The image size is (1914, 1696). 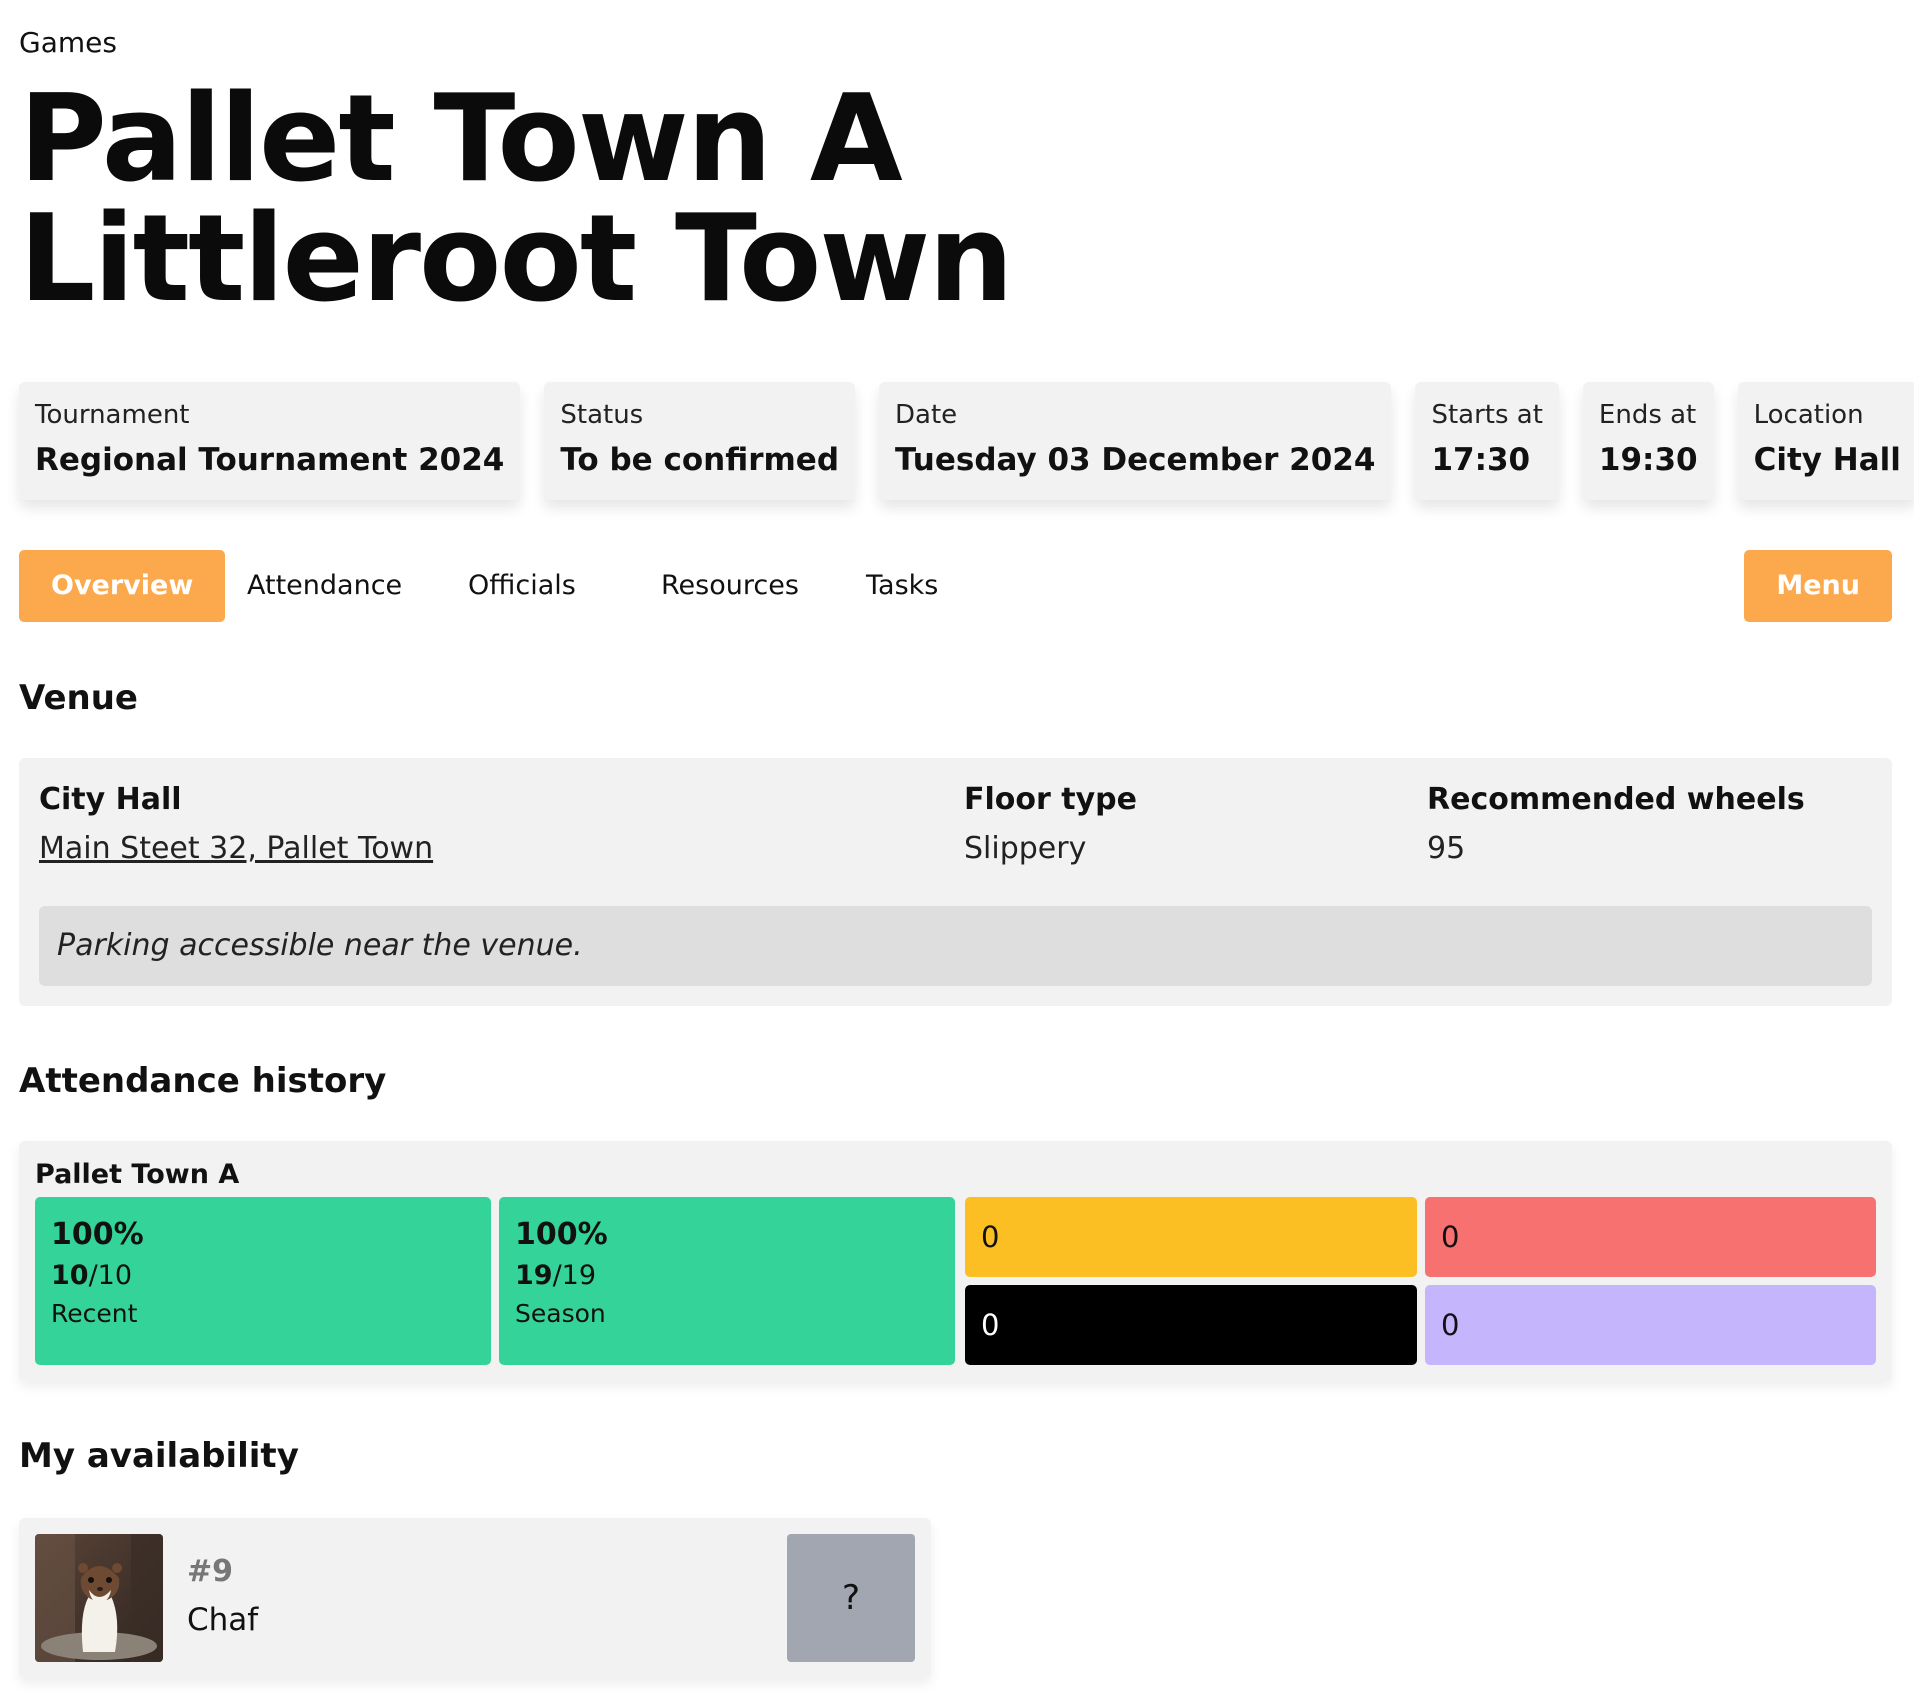 What do you see at coordinates (1827, 460) in the screenshot?
I see `info-value: City Hall` at bounding box center [1827, 460].